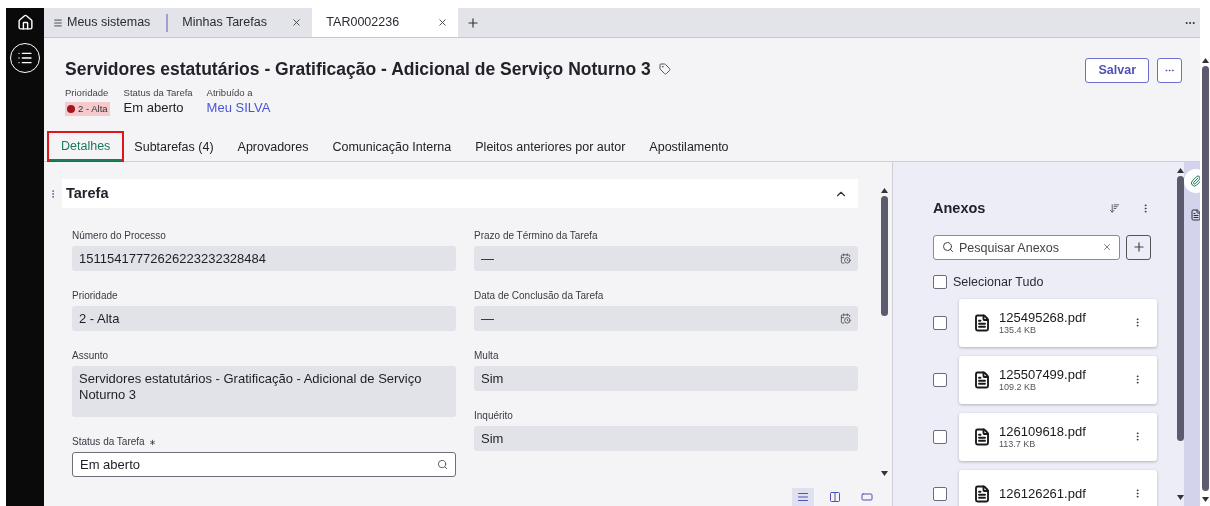  I want to click on file-card: 126109618.pdf 113.7 KB, so click(1058, 436).